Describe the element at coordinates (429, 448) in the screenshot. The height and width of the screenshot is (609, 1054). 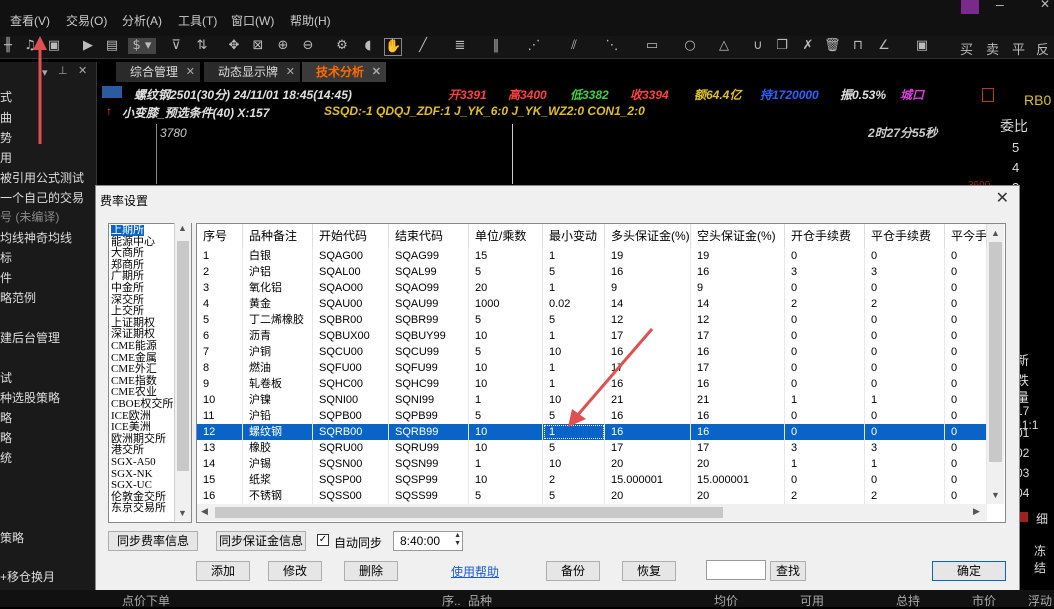
I see `table-cell: SQRU99` at that location.